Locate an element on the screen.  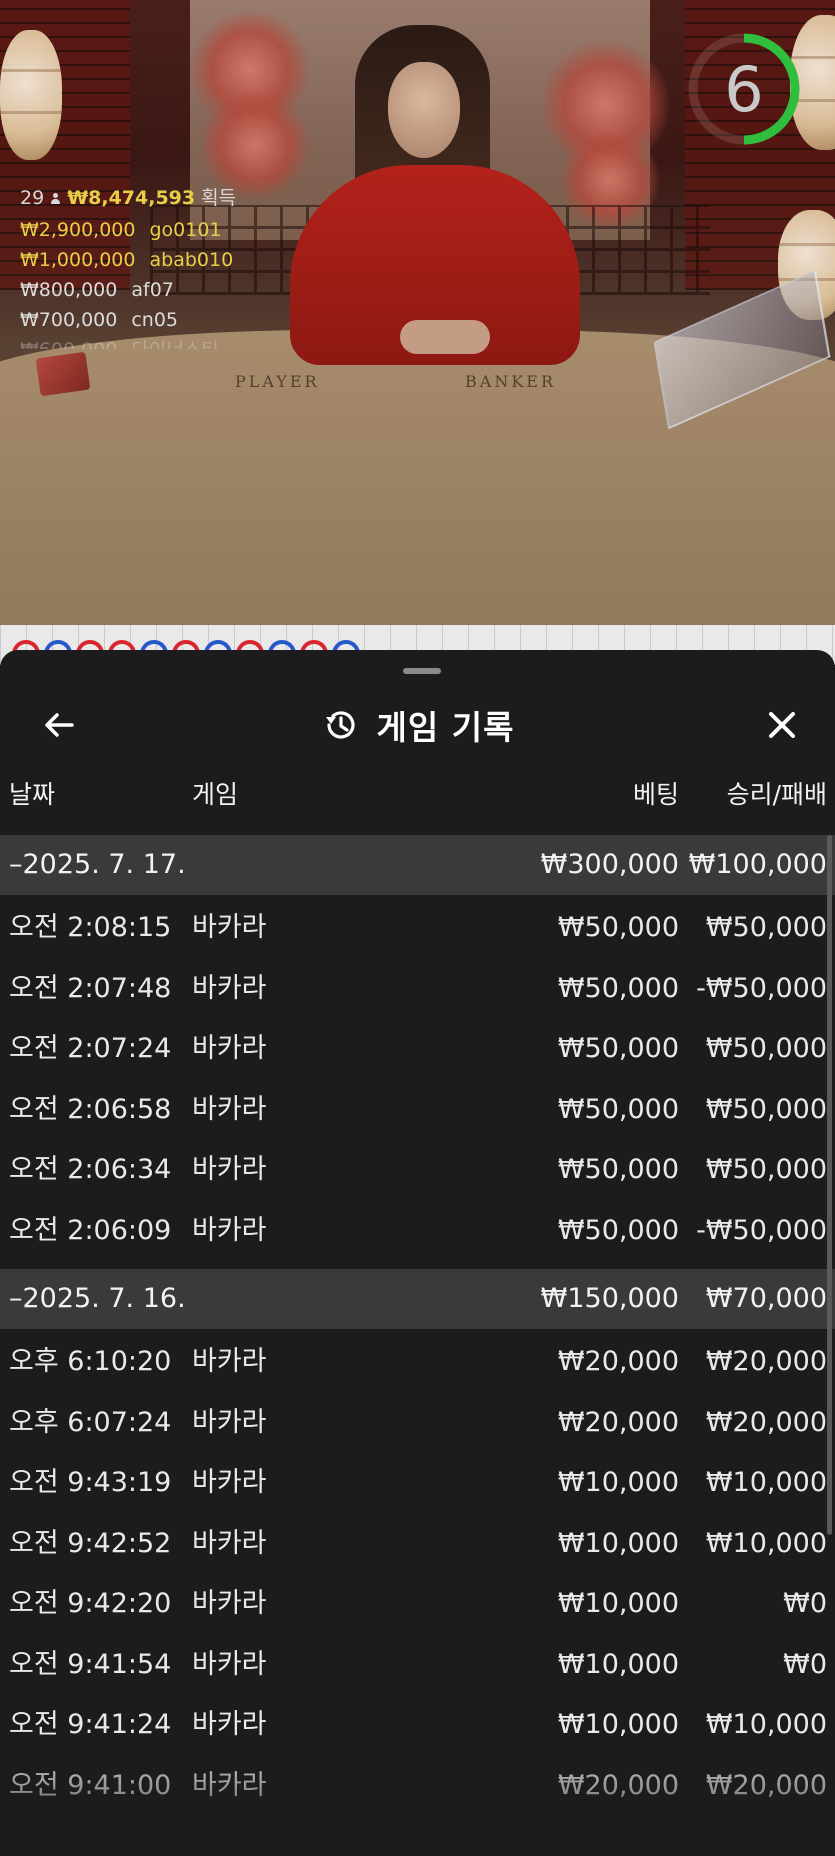
back-button is located at coordinates (59, 725).